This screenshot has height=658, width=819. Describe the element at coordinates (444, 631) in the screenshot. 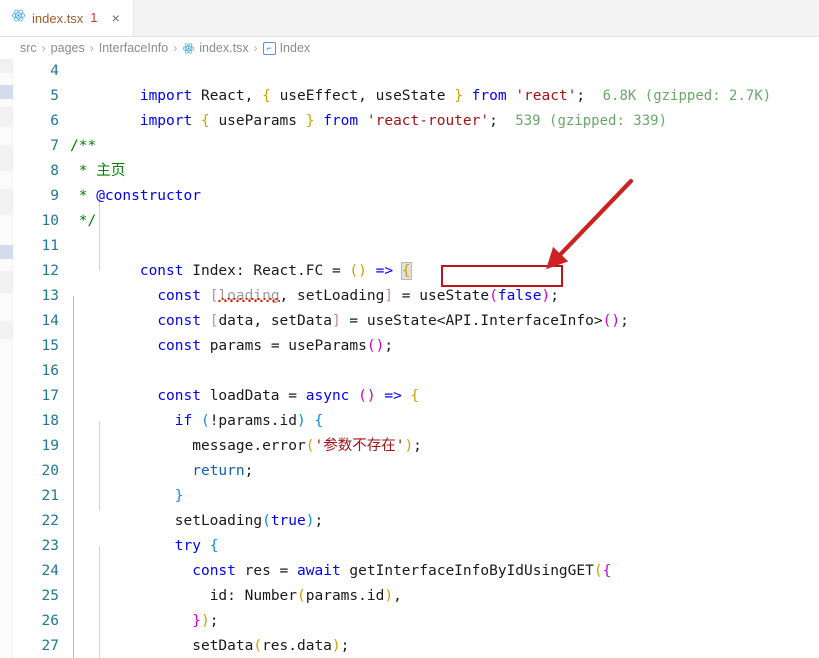

I see `code-line: setData(res.data);` at that location.